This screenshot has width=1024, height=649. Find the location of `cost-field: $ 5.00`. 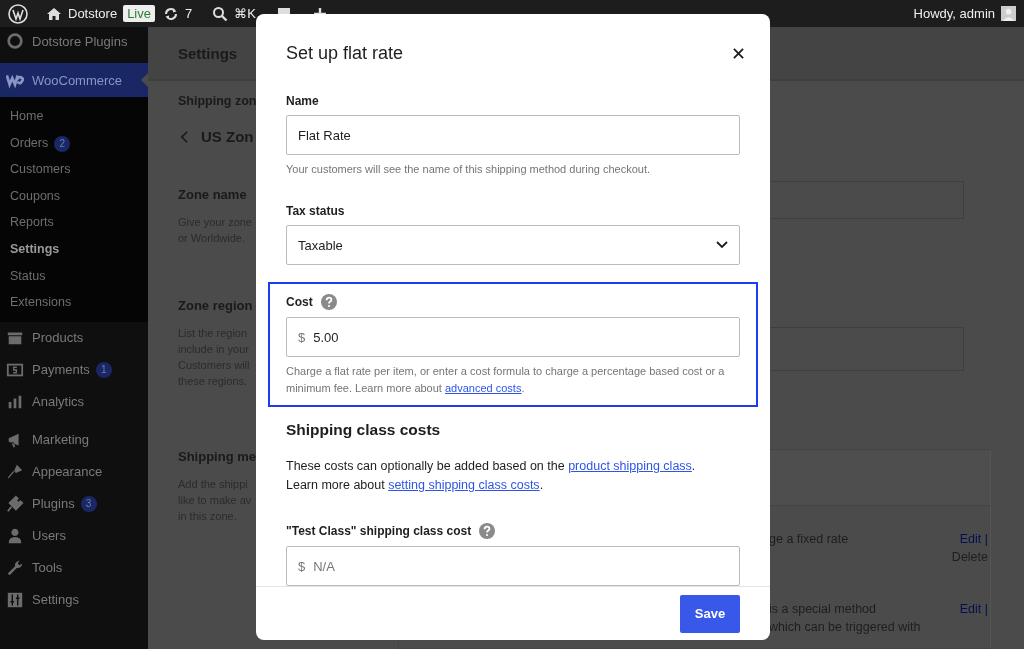

cost-field: $ 5.00 is located at coordinates (513, 337).